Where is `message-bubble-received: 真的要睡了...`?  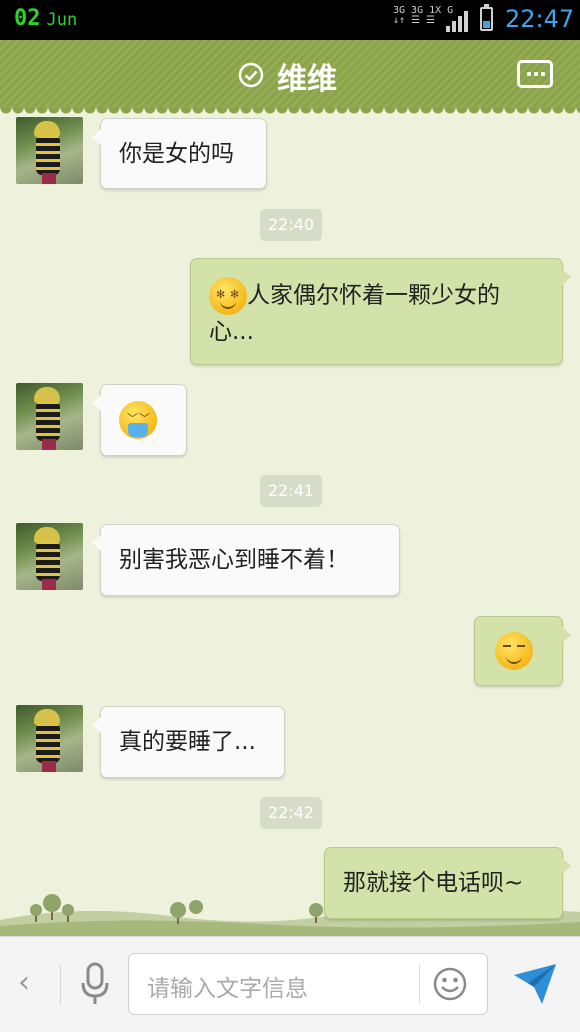
message-bubble-received: 真的要睡了... is located at coordinates (188, 742).